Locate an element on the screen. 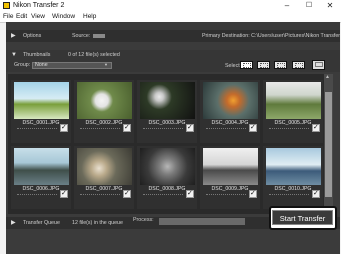  thumbnails-label: Thumbnails is located at coordinates (36, 55).